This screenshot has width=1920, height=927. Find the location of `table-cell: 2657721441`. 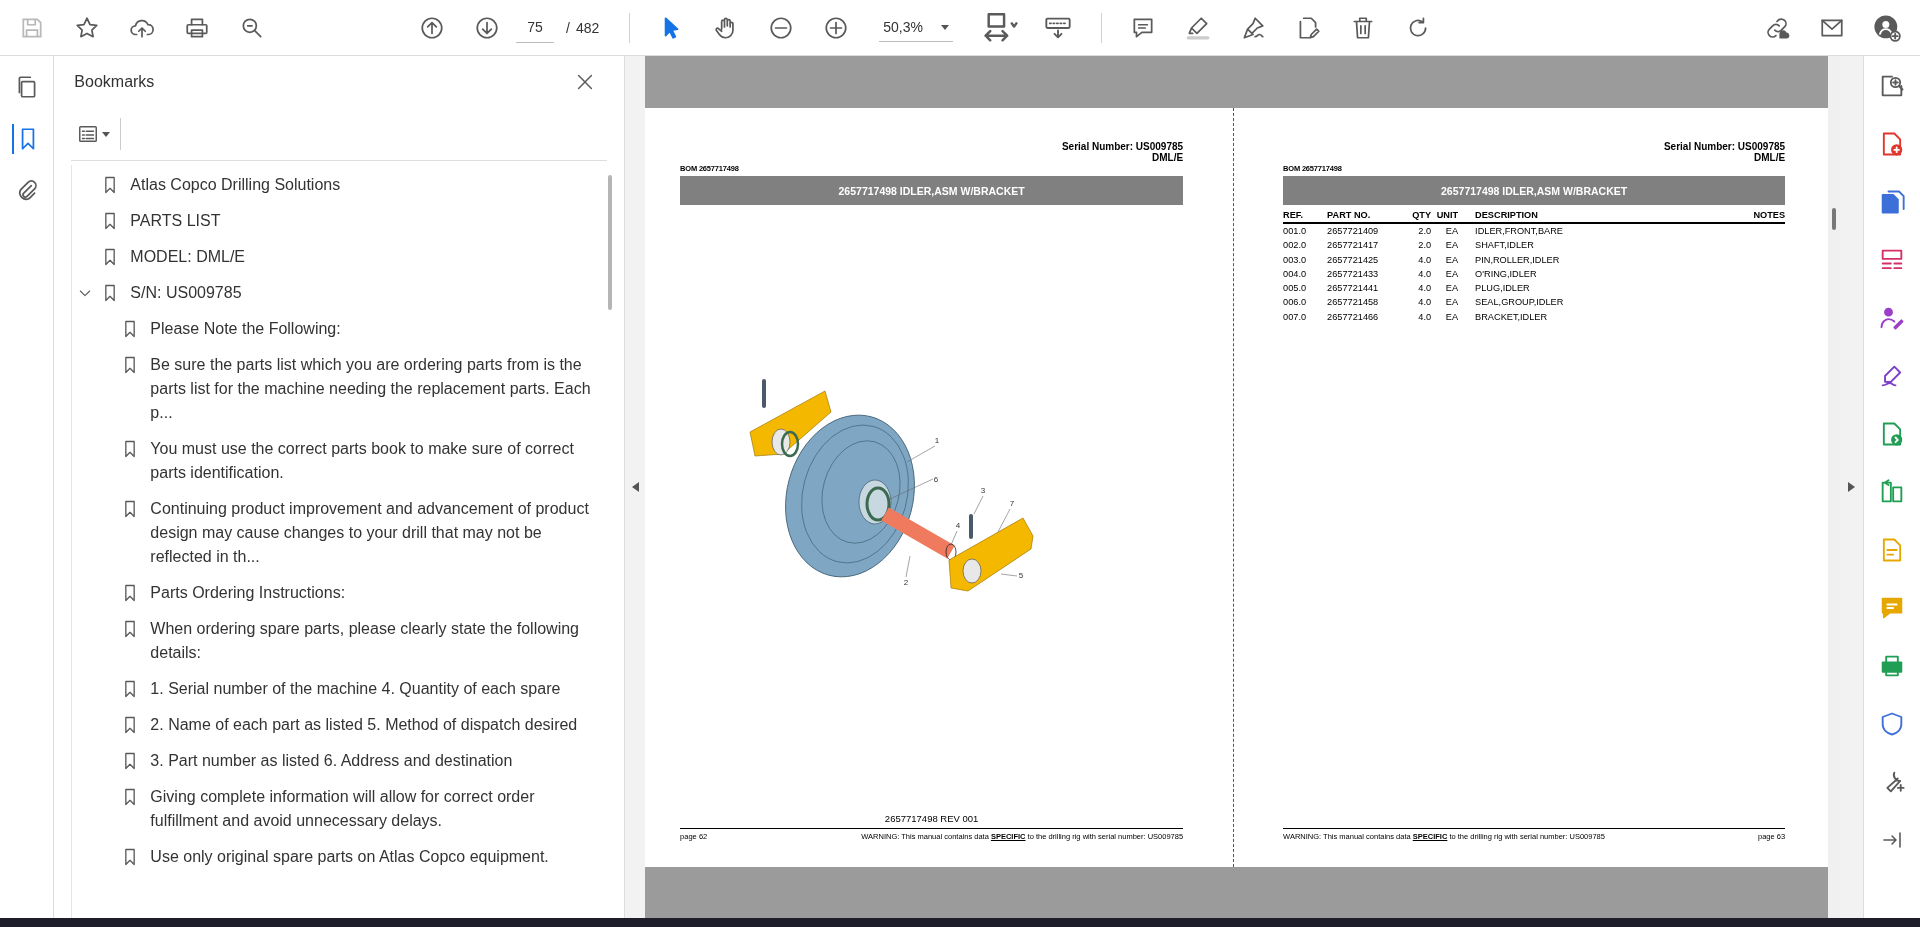

table-cell: 2657721441 is located at coordinates (1353, 288).